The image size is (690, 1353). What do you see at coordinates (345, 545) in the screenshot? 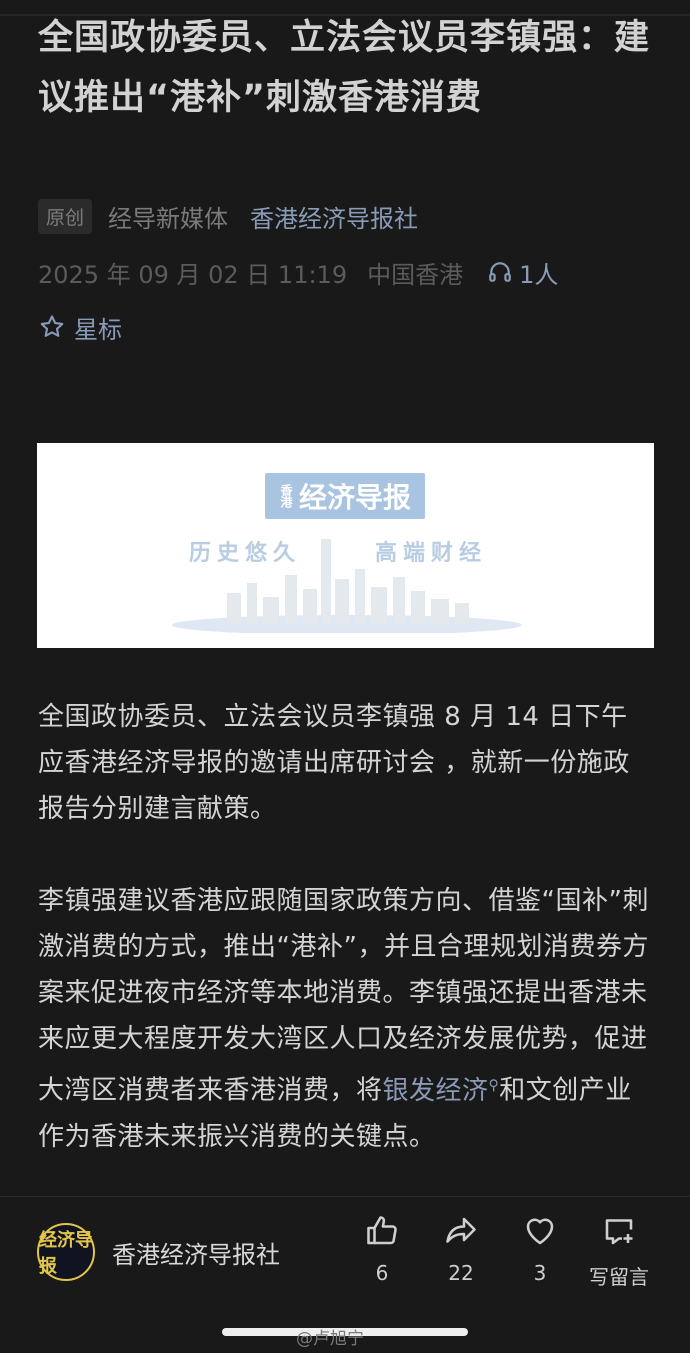
I see `article-banner-image: 香港 经济导报 历史悠久 高端财经` at bounding box center [345, 545].